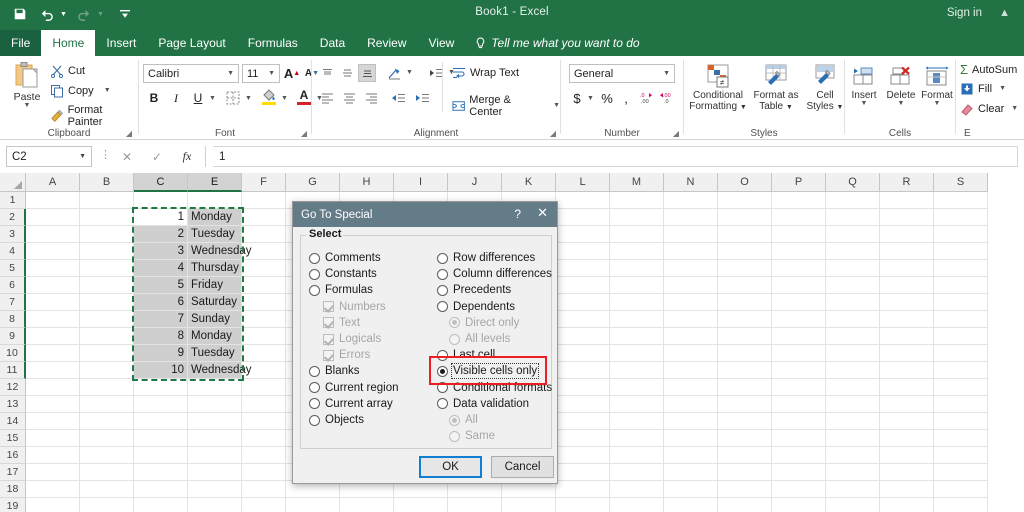  What do you see at coordinates (745, 251) in the screenshot?
I see `cell-O4` at bounding box center [745, 251].